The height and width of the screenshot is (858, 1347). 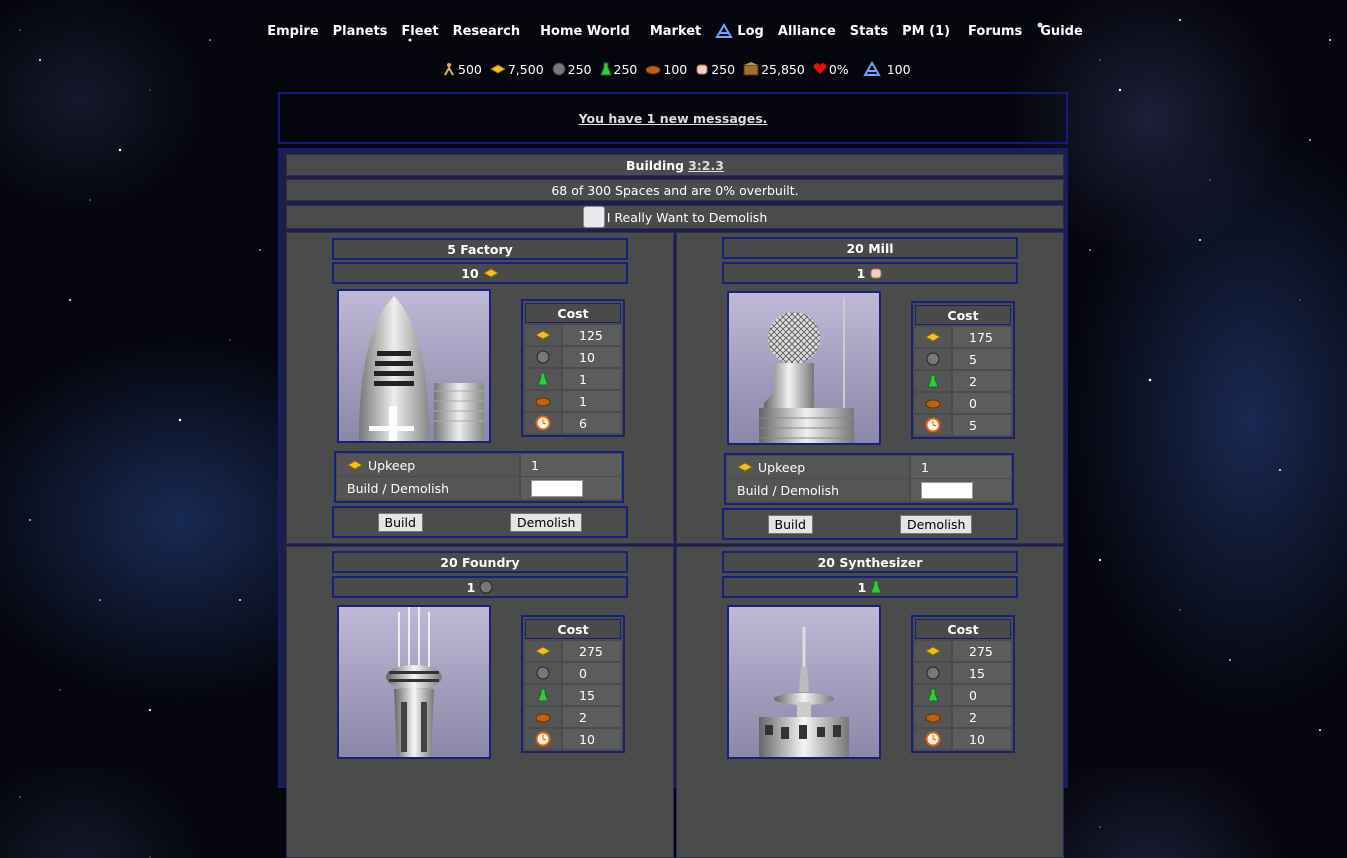 I want to click on foundry-tower-illustration, so click(x=414, y=682).